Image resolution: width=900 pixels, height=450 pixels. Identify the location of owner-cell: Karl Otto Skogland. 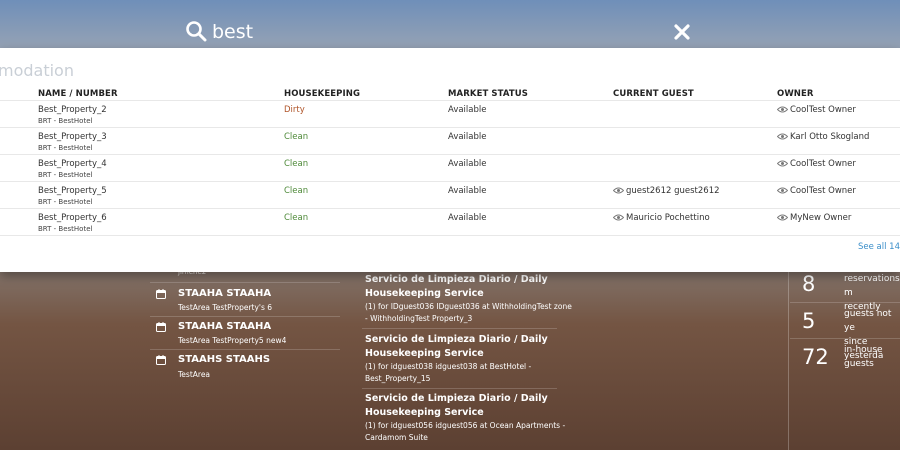
(823, 137).